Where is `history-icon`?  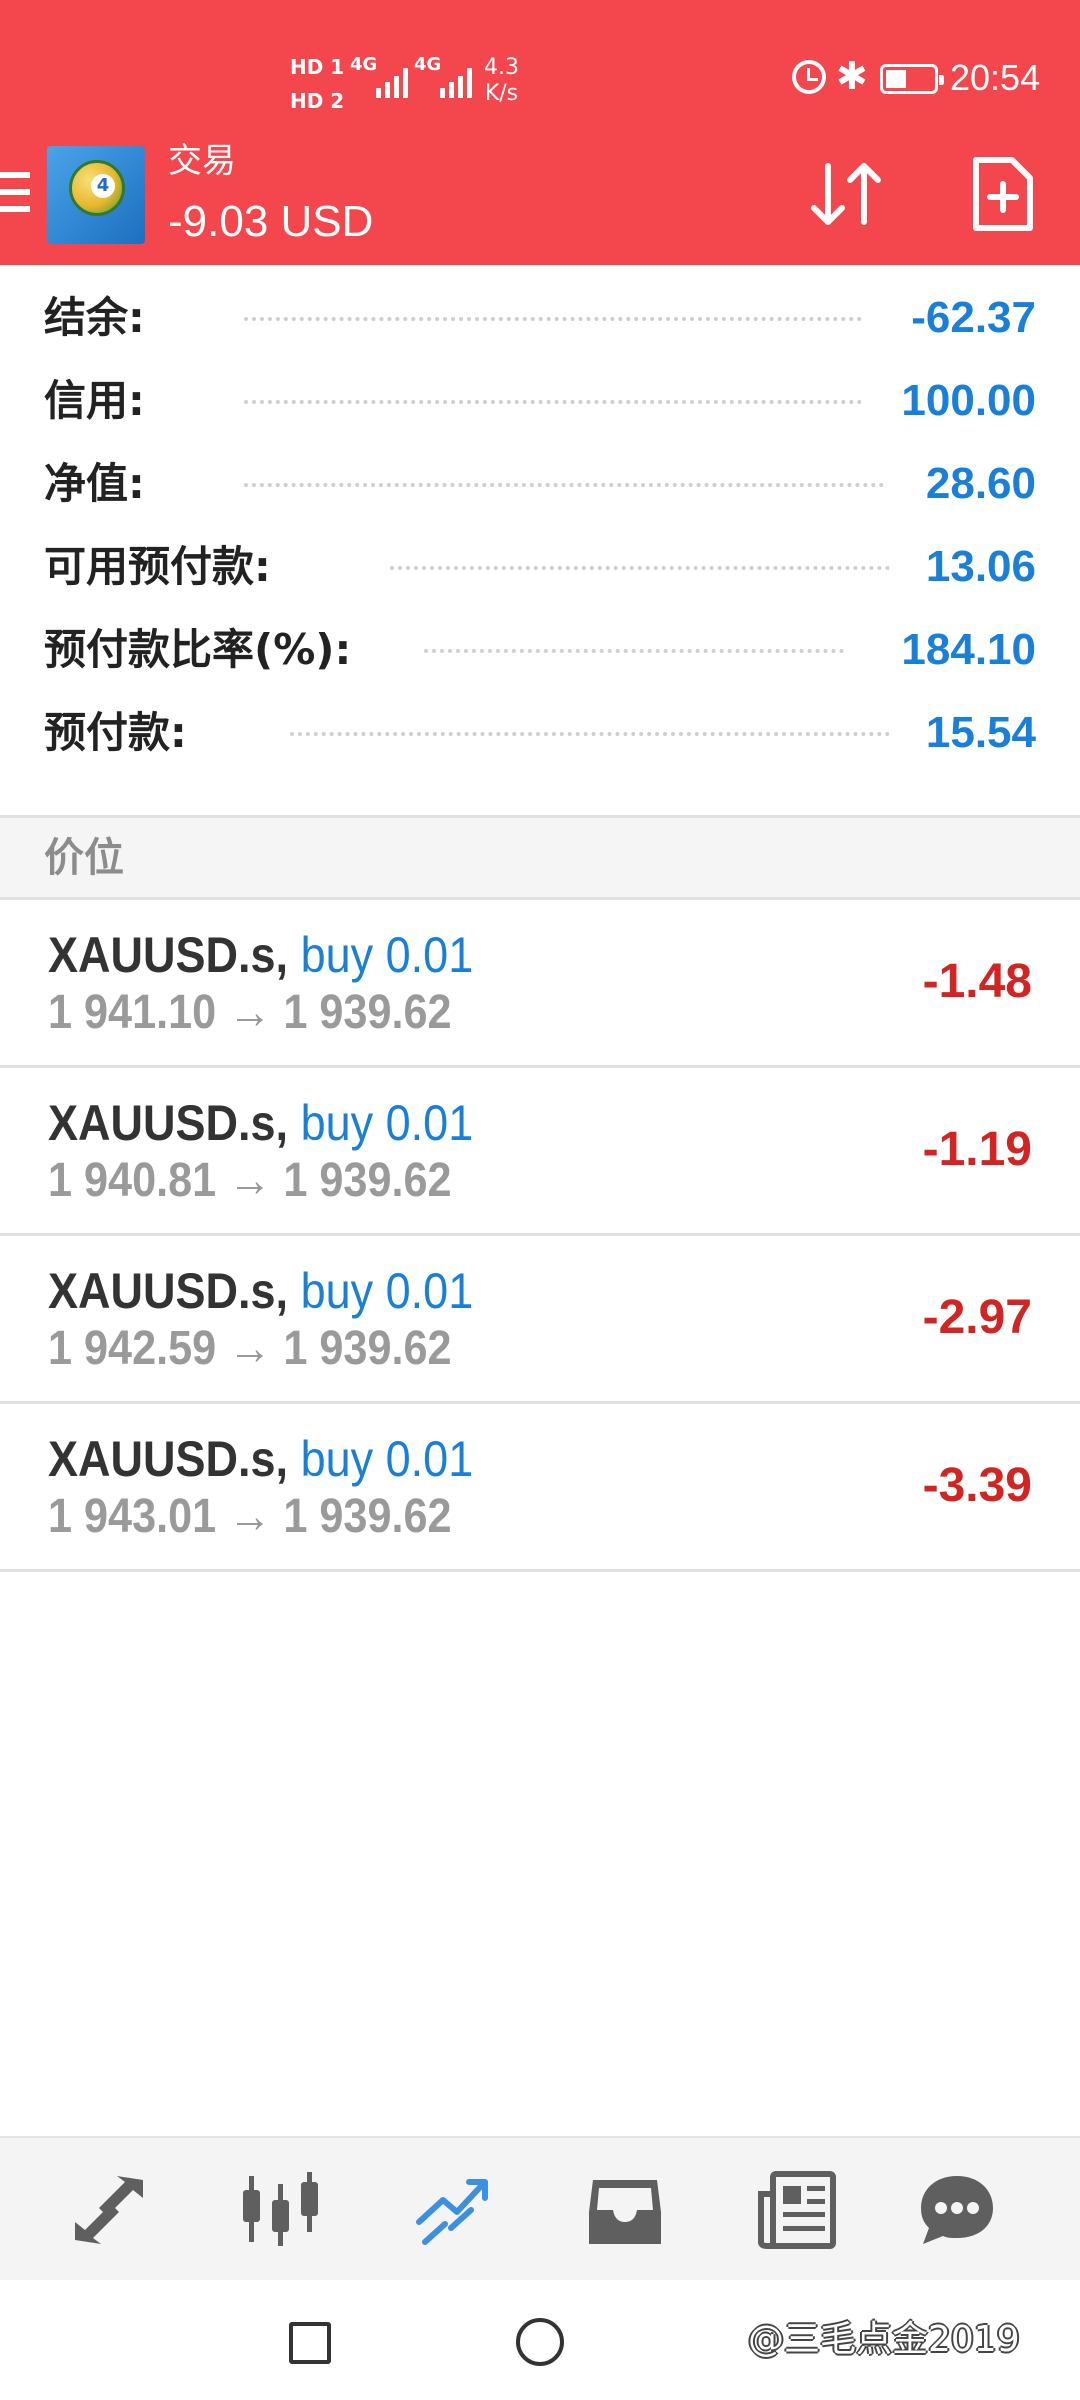 history-icon is located at coordinates (625, 2210).